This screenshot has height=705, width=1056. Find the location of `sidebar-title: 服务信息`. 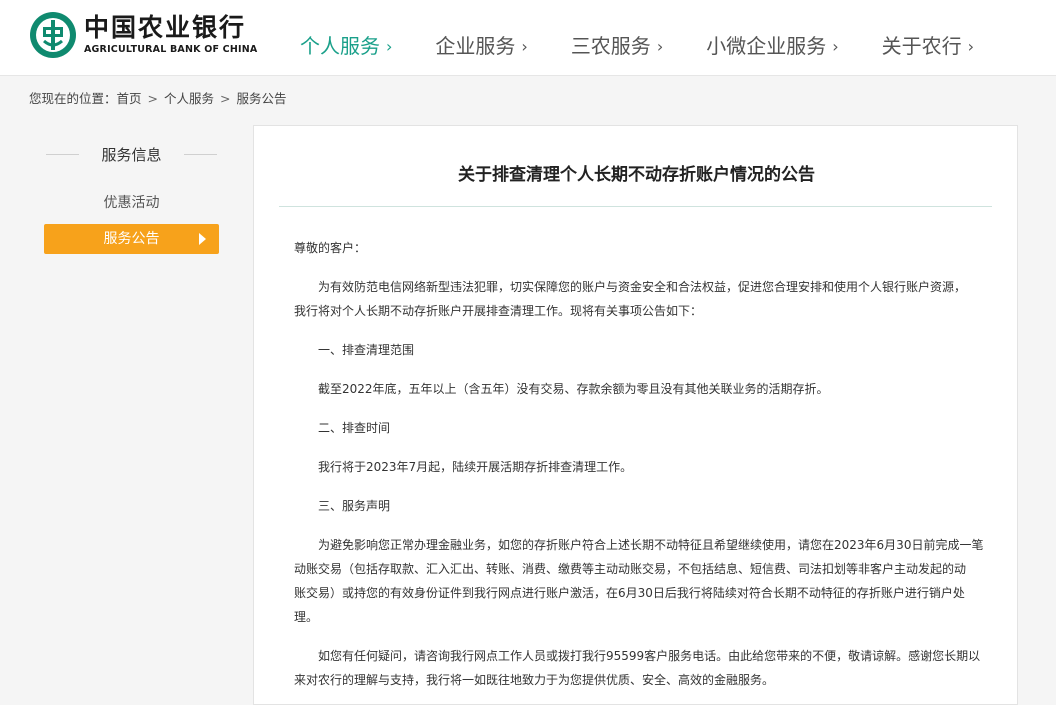

sidebar-title: 服务信息 is located at coordinates (131, 154).